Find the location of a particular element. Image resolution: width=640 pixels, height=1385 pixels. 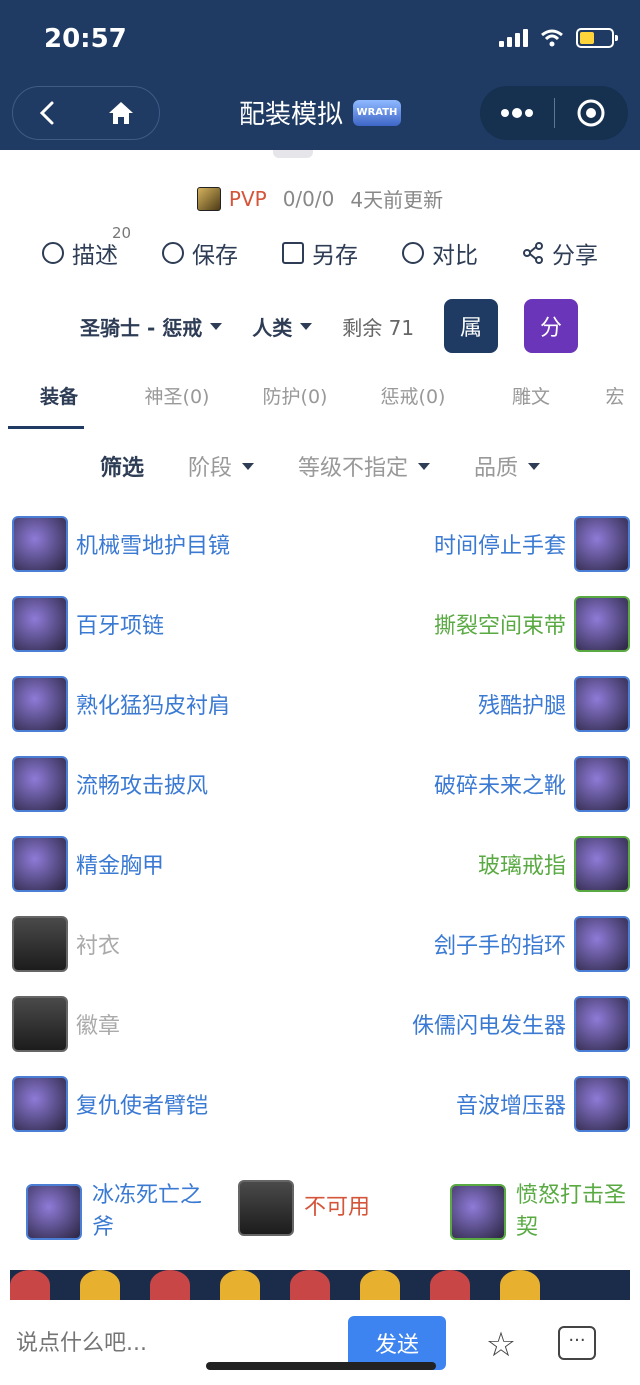

filter-row: 筛选 阶段 等级不指定 品质 is located at coordinates (320, 466).